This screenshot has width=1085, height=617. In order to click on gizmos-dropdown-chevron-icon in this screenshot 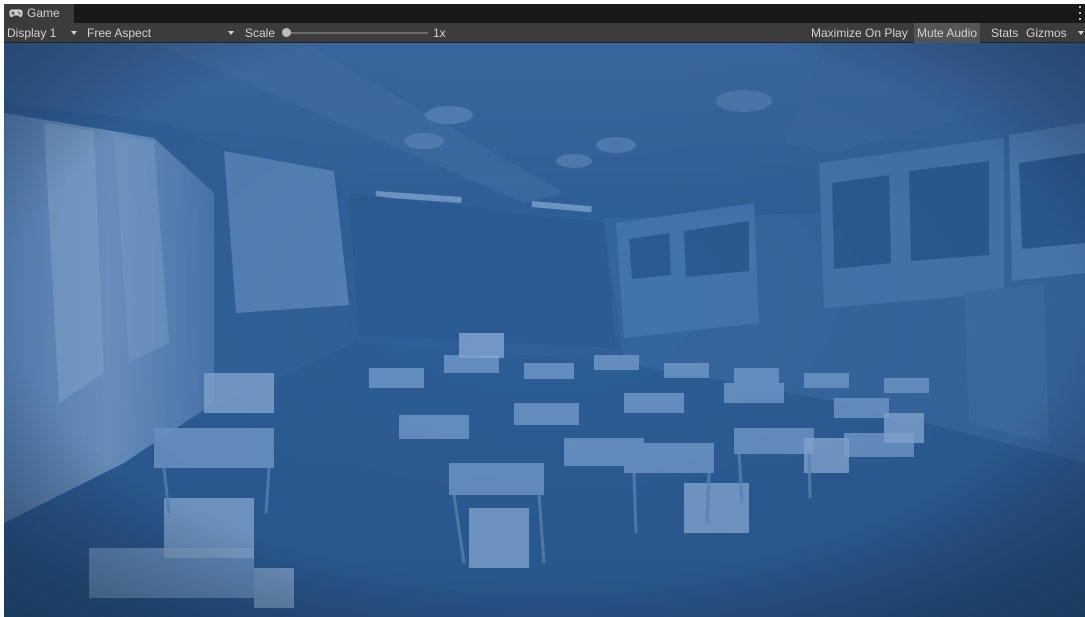, I will do `click(1081, 33)`.